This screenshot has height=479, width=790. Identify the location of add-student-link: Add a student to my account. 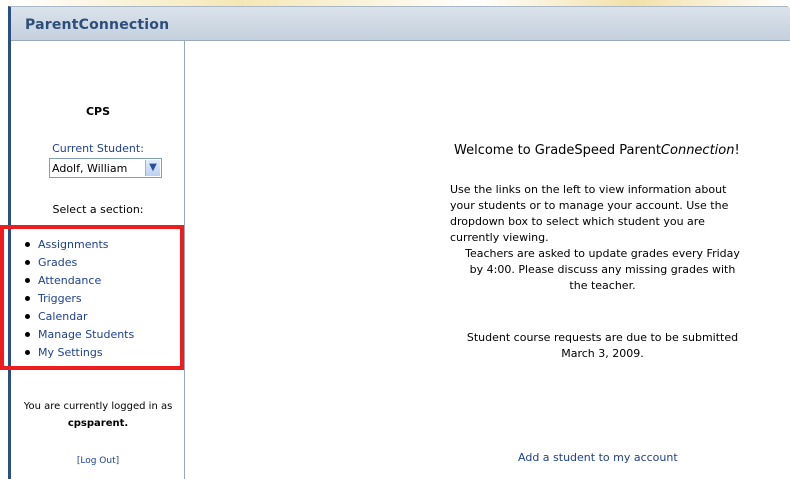
(598, 457).